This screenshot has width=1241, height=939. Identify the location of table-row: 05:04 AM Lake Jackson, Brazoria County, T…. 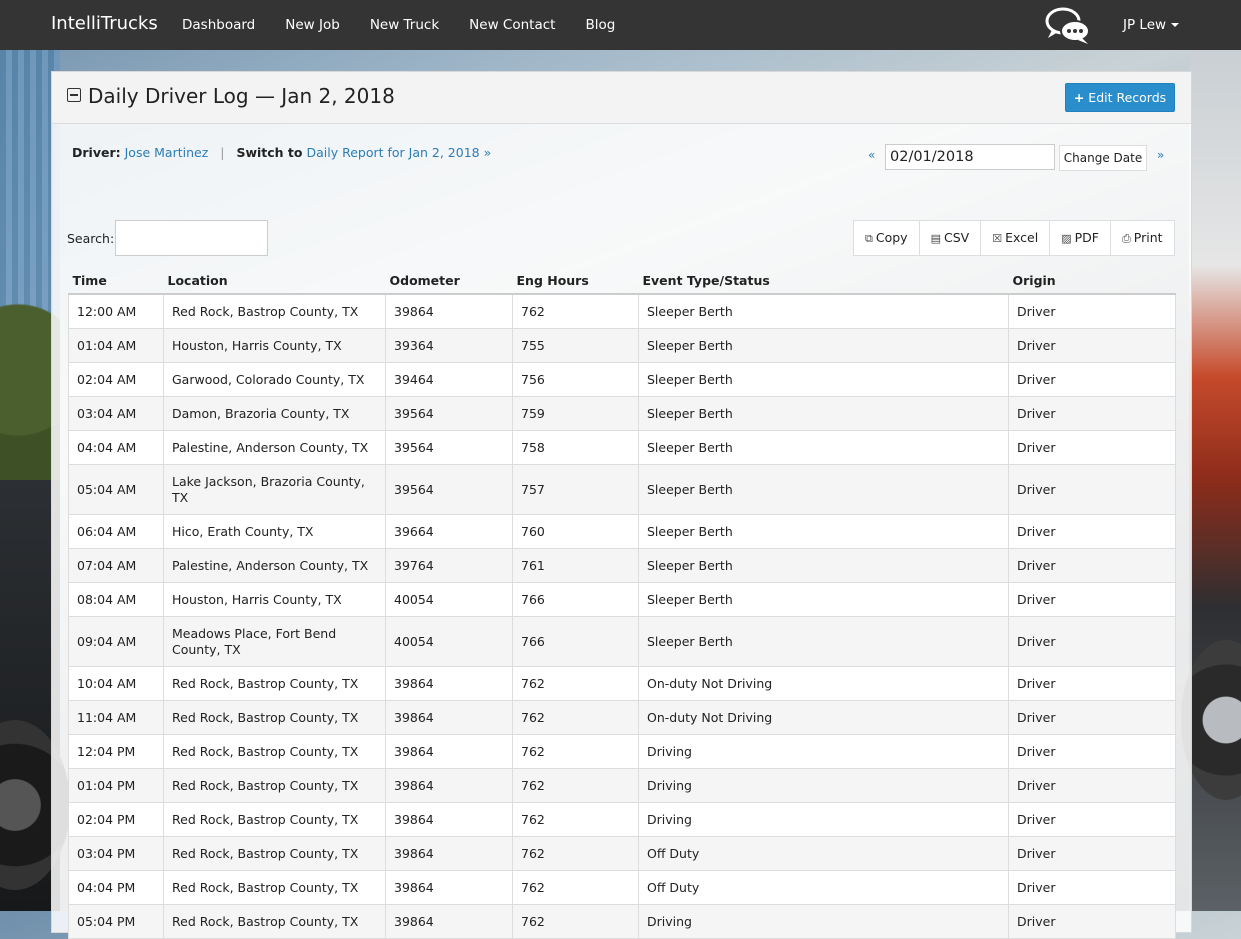
(622, 489).